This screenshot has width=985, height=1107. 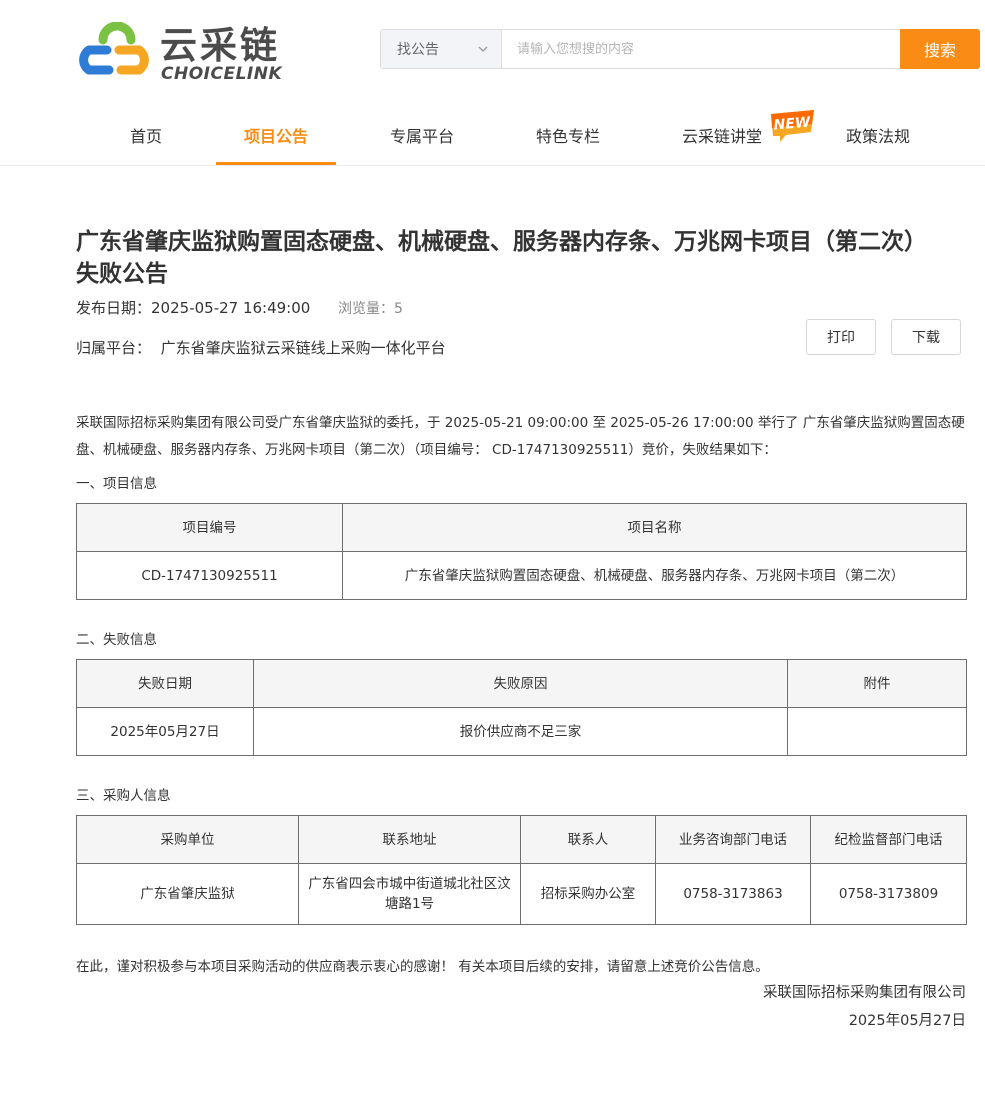 I want to click on table-cell: 广东省肇庆监狱, so click(x=187, y=894).